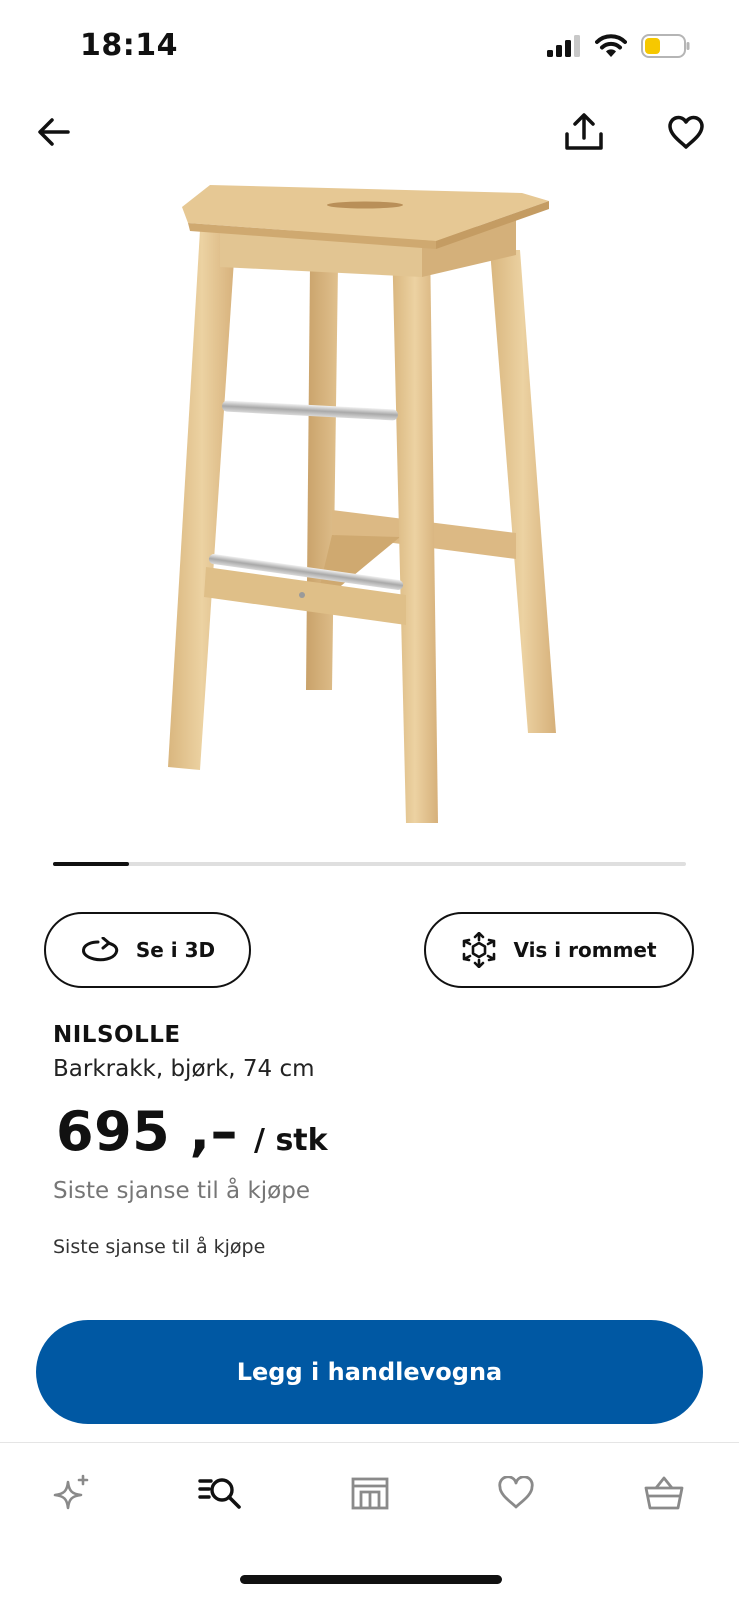 This screenshot has width=739, height=1600. What do you see at coordinates (369, 132) in the screenshot?
I see `top-nav` at bounding box center [369, 132].